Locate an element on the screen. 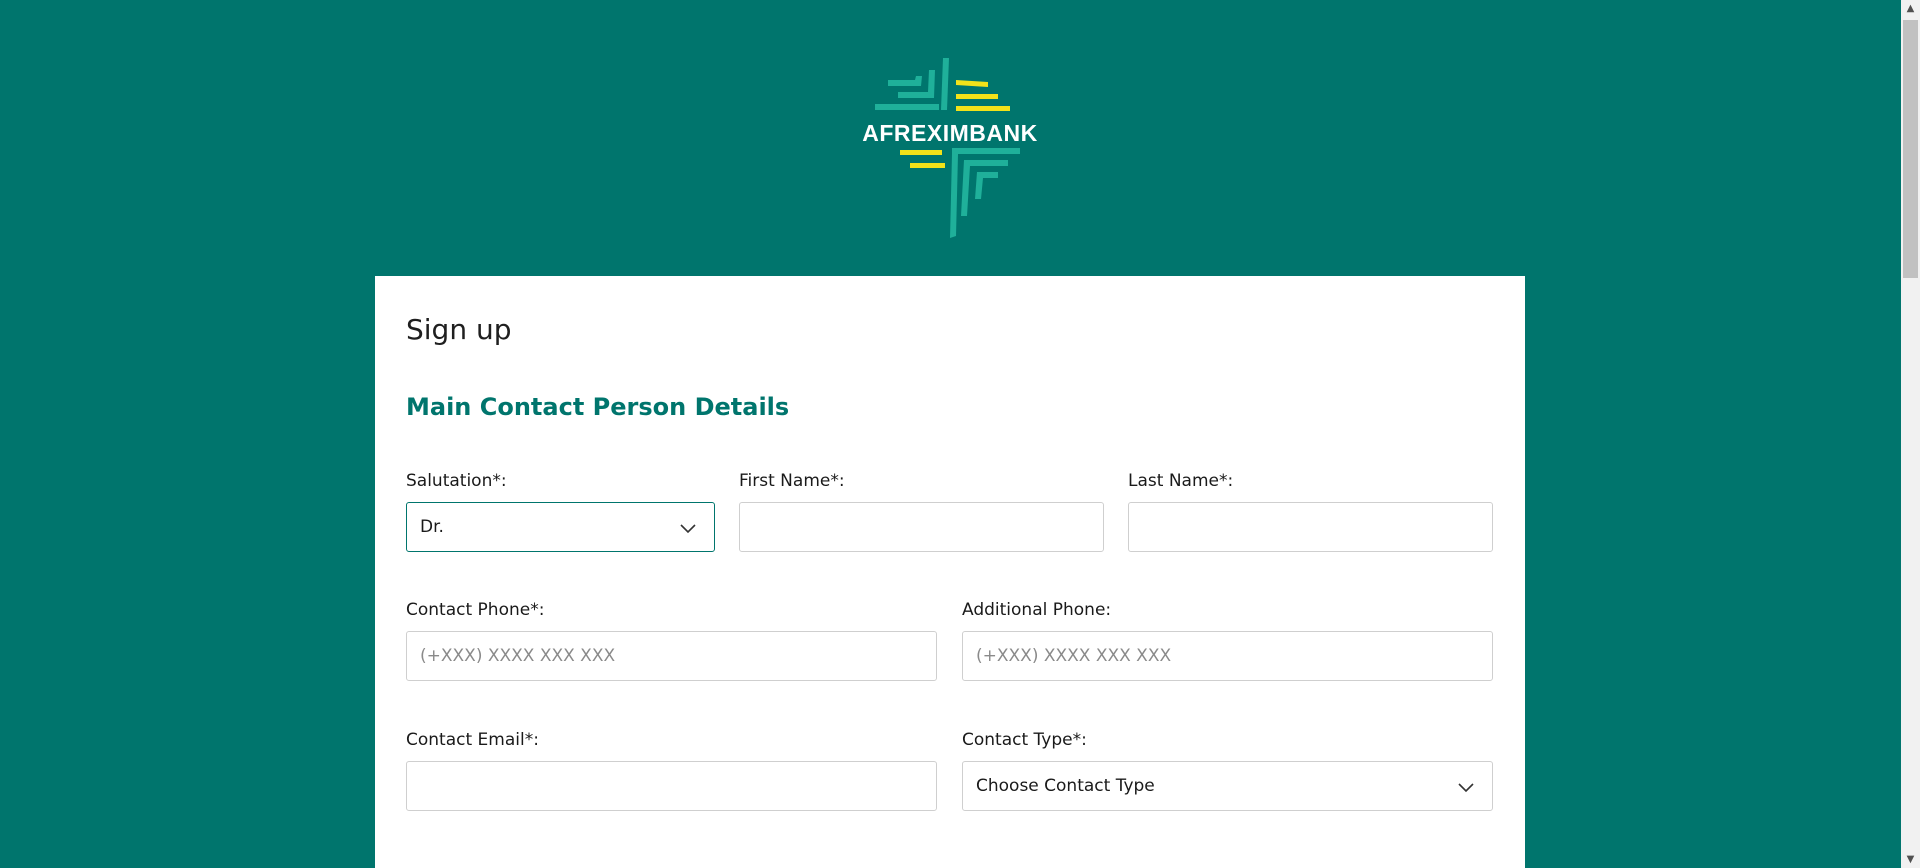  brand-name: AFREXIMBANK is located at coordinates (950, 133).